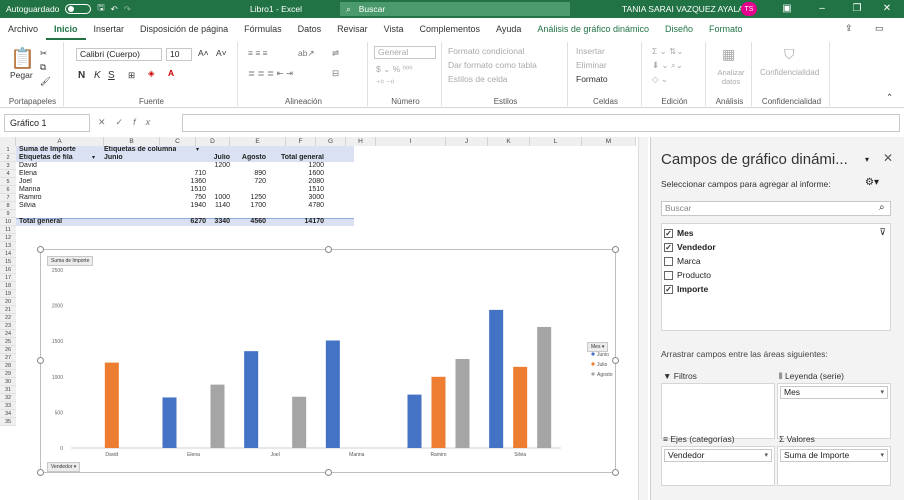  Describe the element at coordinates (8, 302) in the screenshot. I see `row-header: 20` at that location.